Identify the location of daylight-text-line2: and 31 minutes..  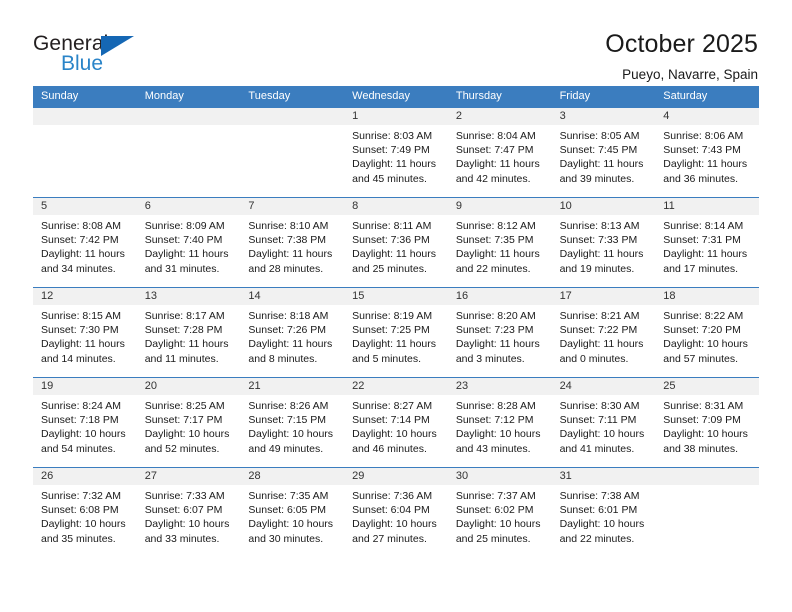
(182, 268).